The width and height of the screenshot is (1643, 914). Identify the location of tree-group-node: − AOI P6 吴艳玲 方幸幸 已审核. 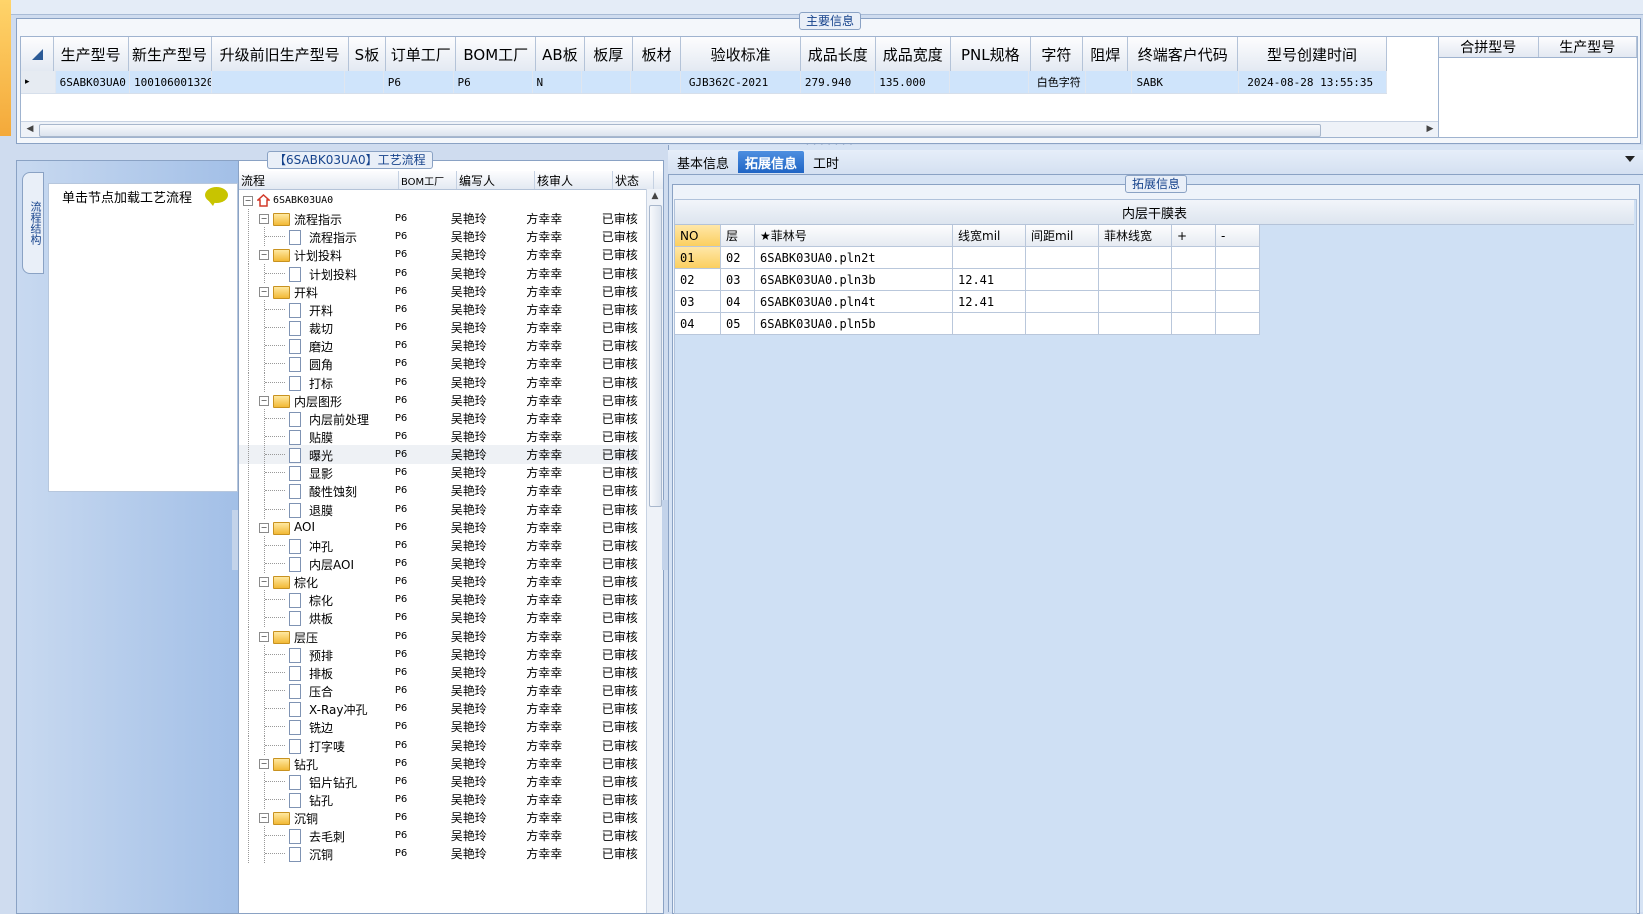
(439, 527).